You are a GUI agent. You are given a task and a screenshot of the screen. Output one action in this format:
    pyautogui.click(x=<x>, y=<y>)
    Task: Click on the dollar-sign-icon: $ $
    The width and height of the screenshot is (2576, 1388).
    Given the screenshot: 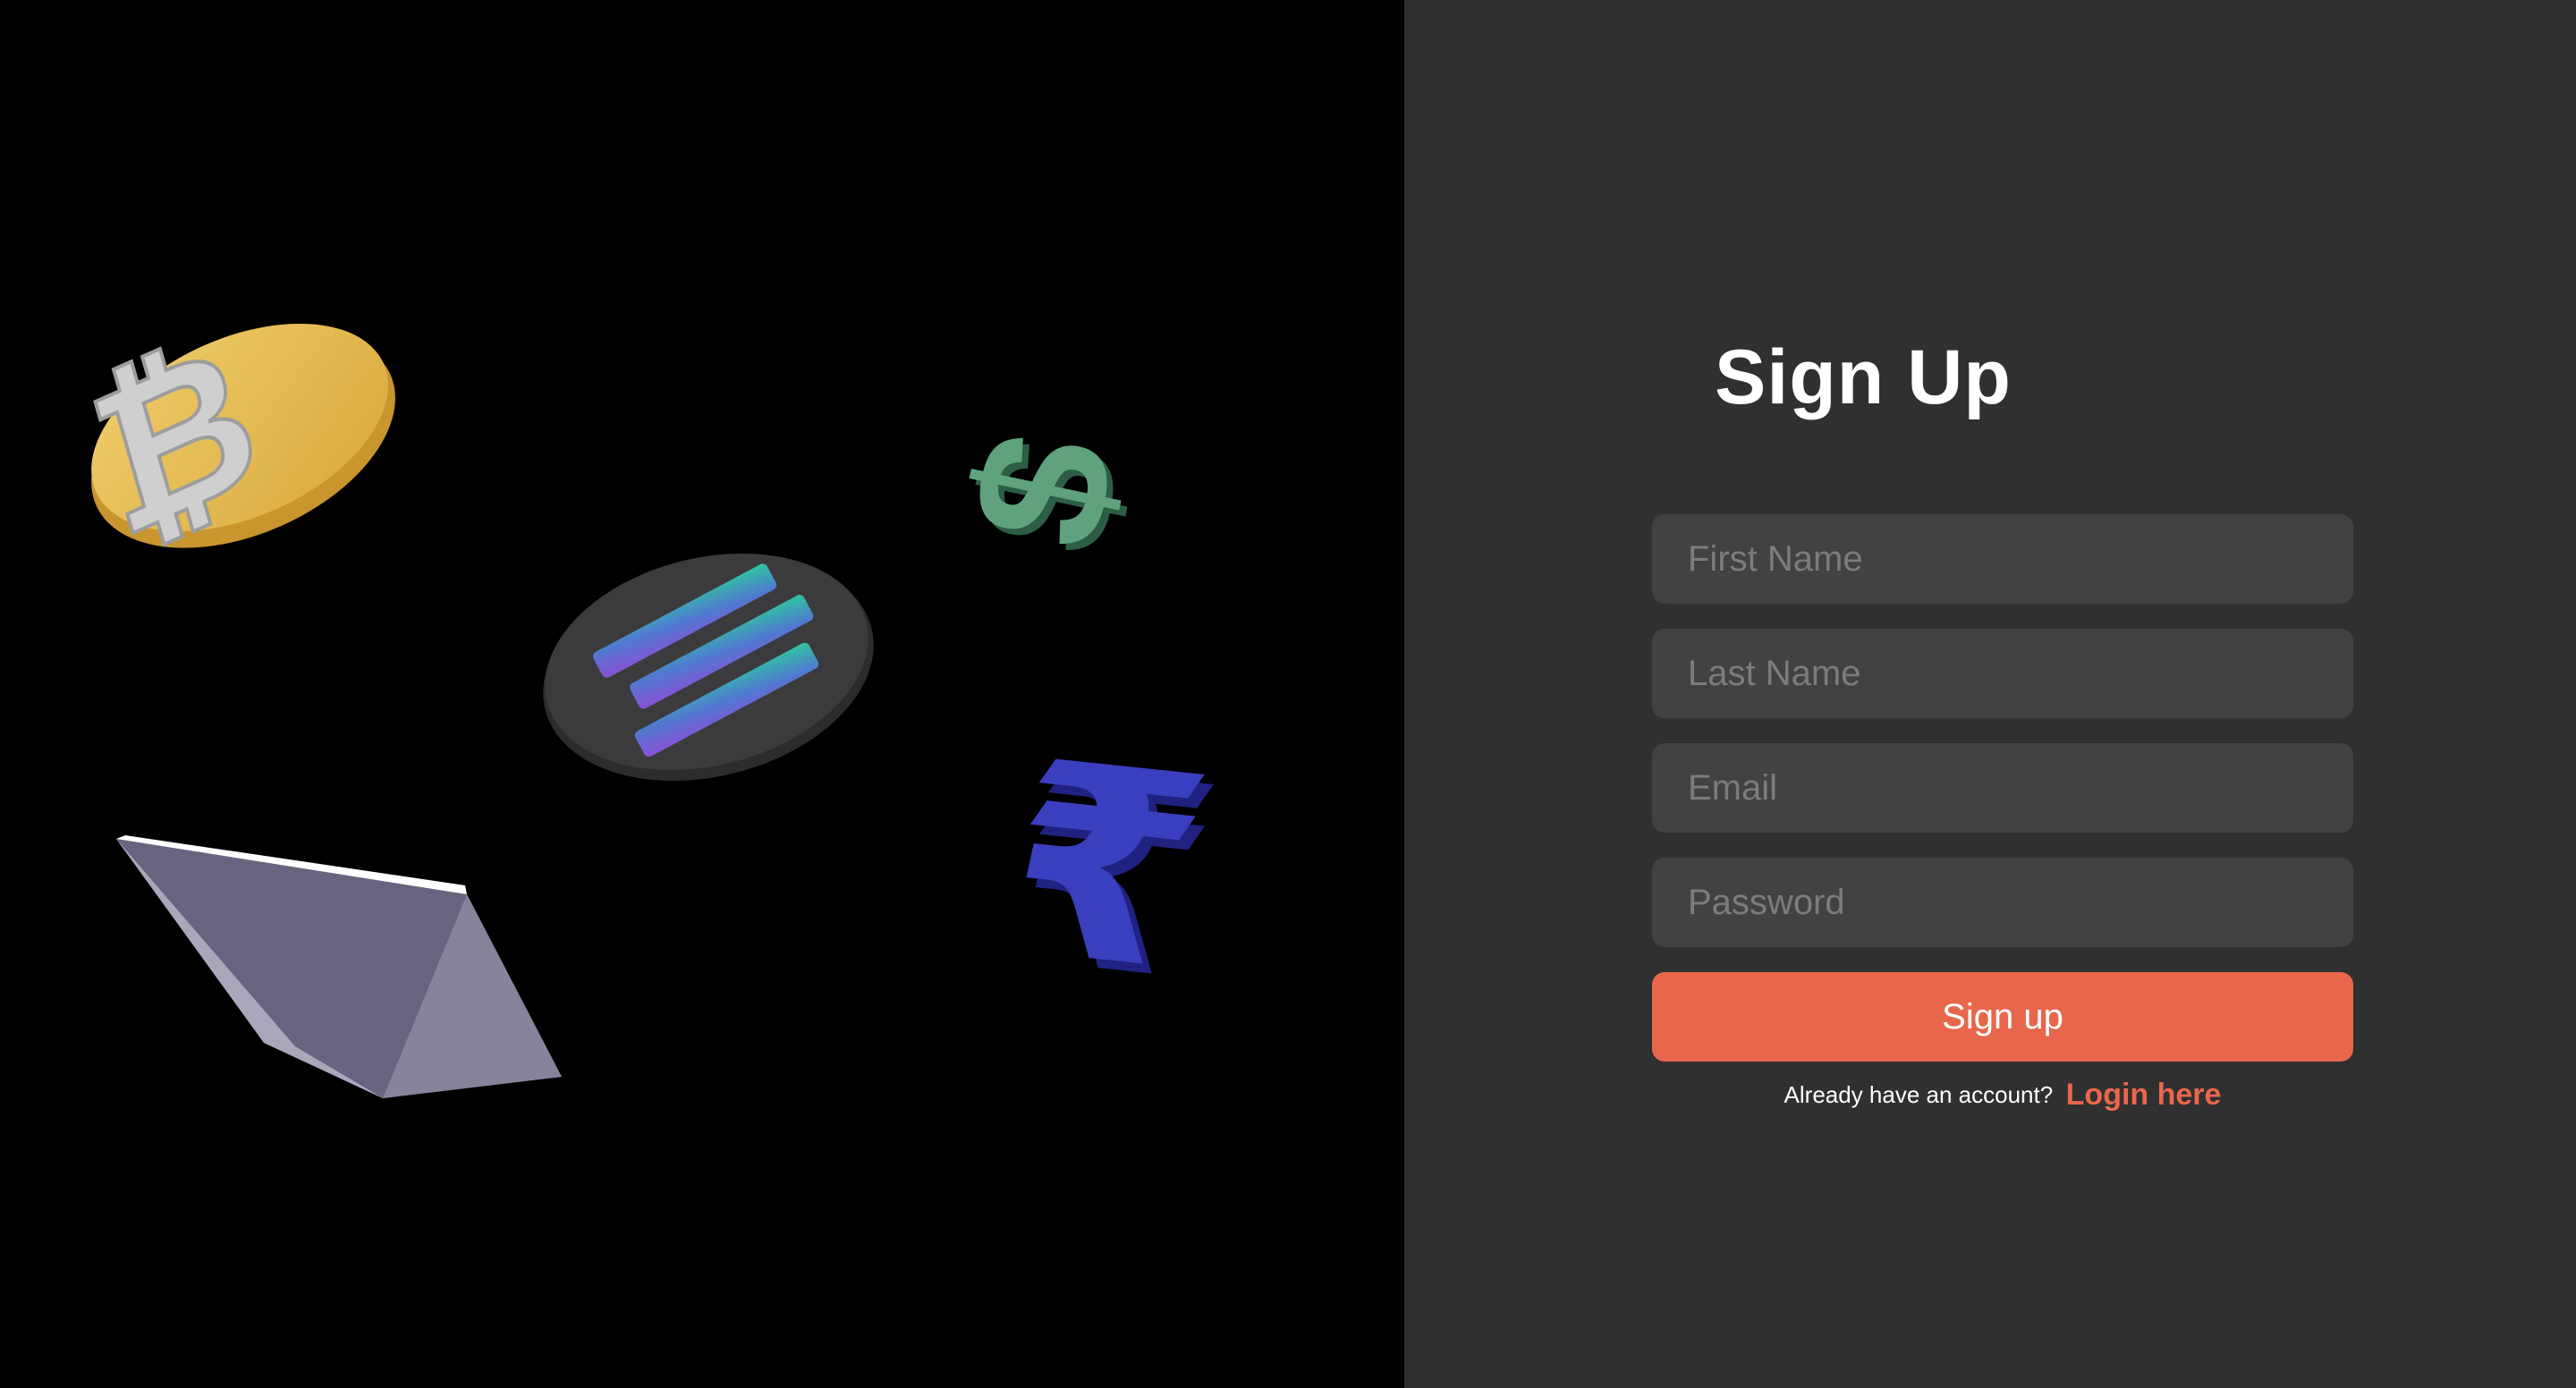 What is the action you would take?
    pyautogui.click(x=1046, y=493)
    